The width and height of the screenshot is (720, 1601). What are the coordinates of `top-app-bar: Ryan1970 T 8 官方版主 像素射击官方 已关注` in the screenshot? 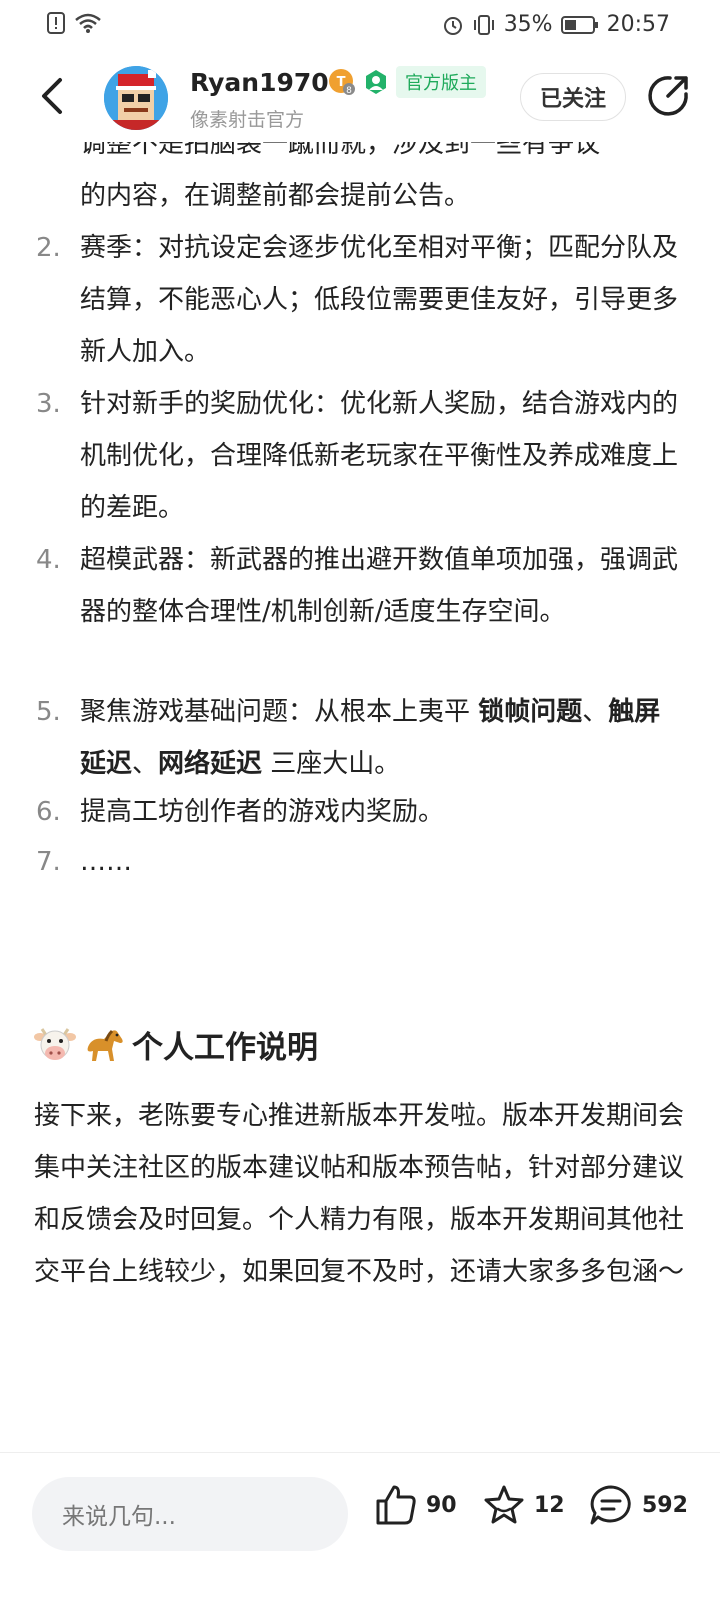 It's located at (360, 96).